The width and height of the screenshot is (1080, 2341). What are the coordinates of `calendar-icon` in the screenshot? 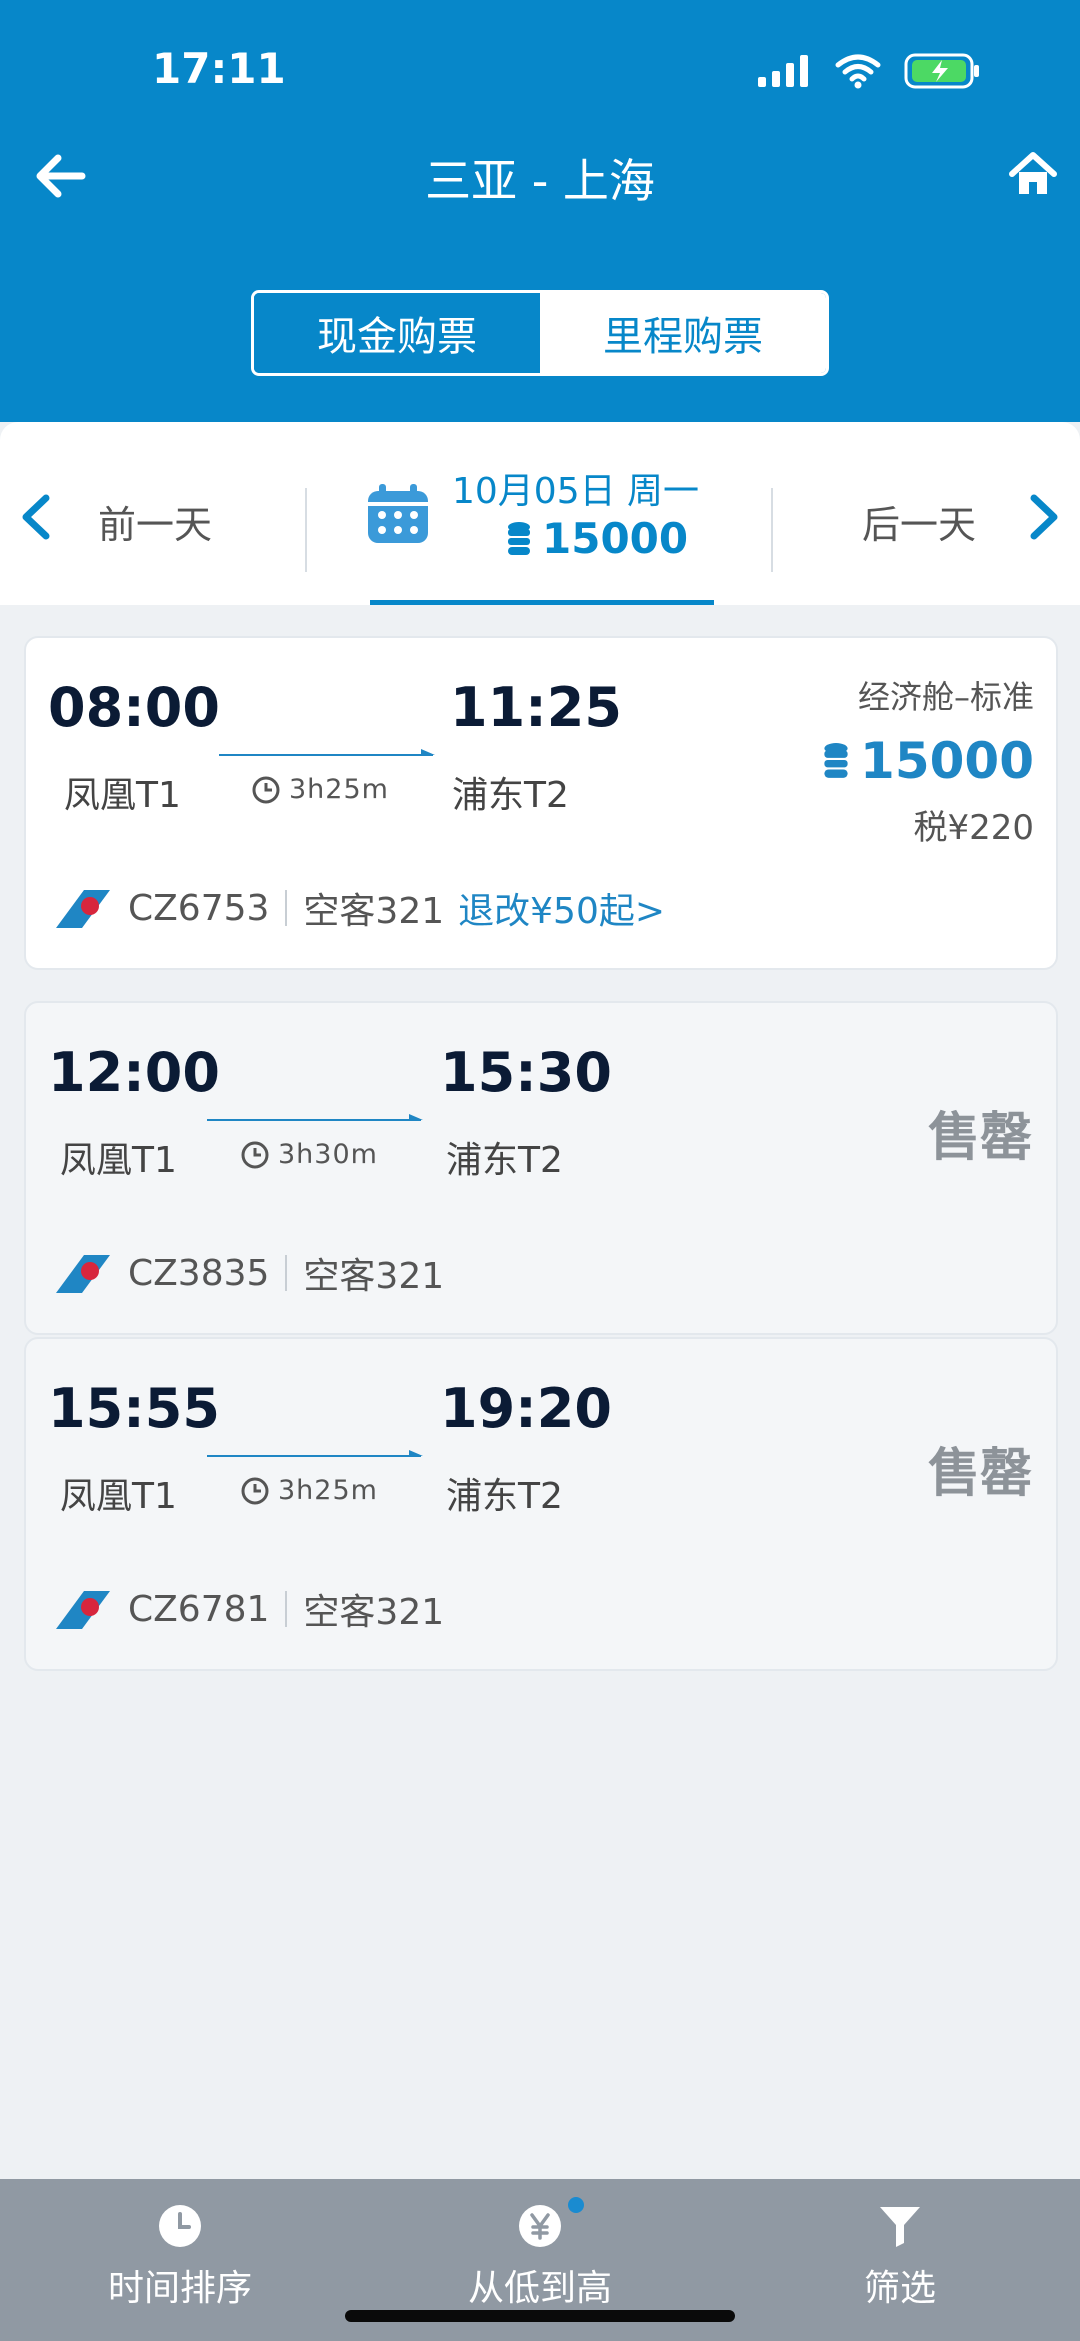 It's located at (398, 514).